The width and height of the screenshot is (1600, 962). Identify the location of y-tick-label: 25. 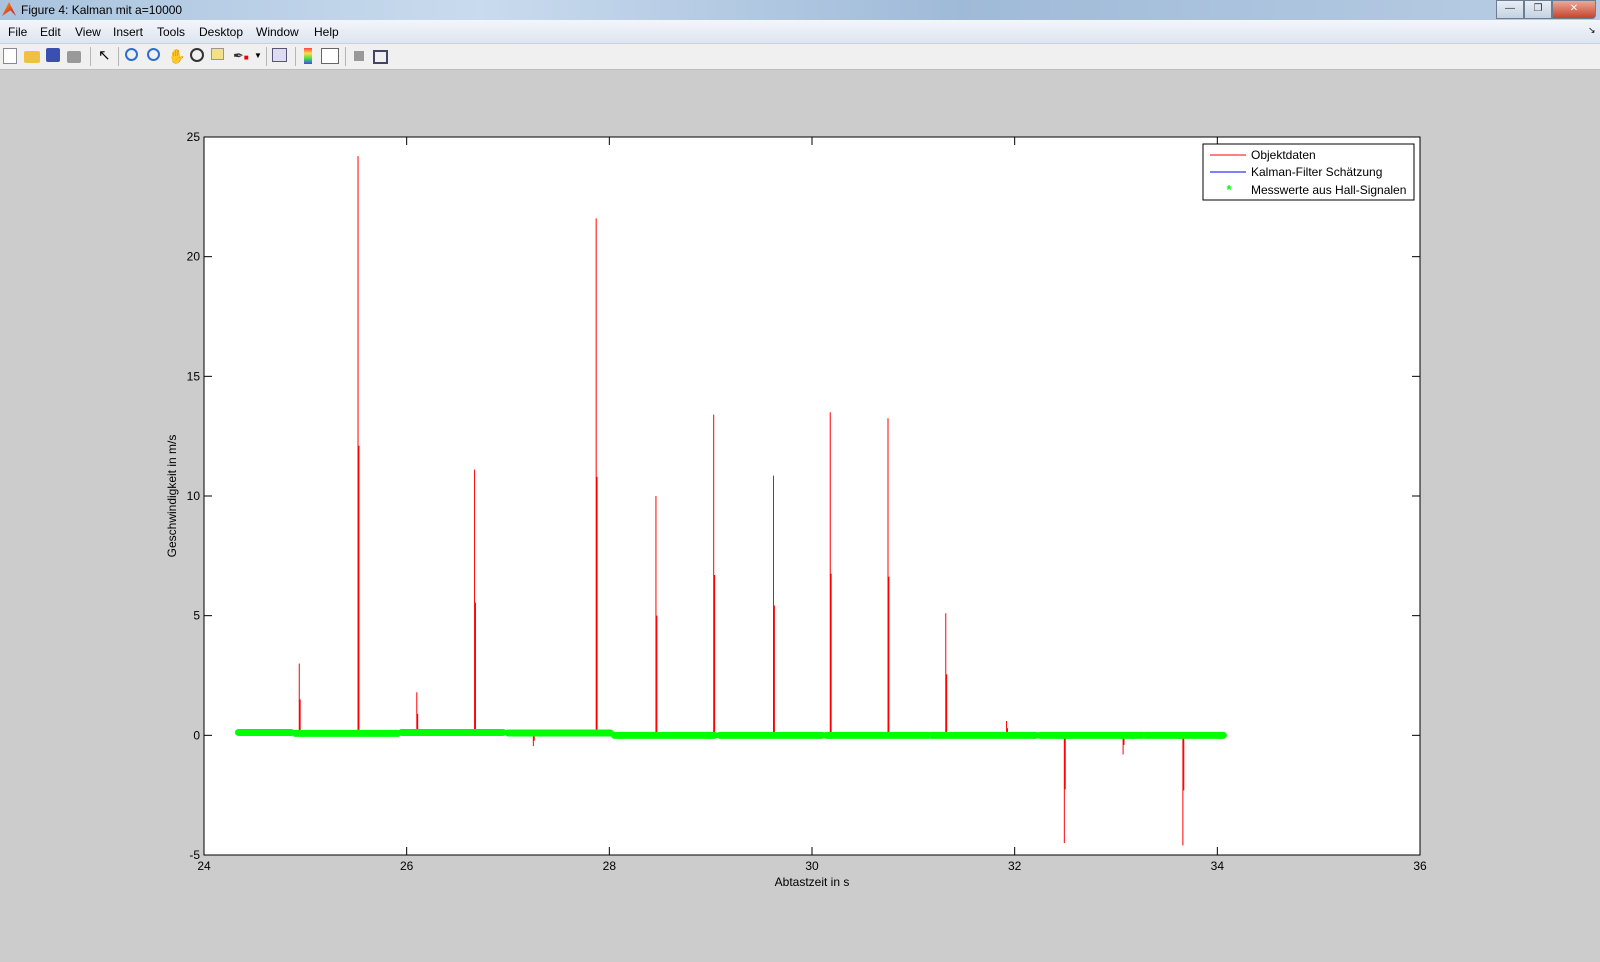
(194, 137).